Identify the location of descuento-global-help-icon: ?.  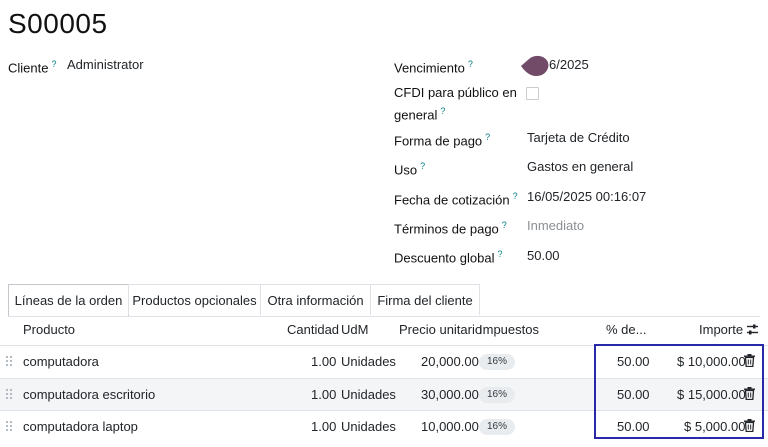
(499, 254).